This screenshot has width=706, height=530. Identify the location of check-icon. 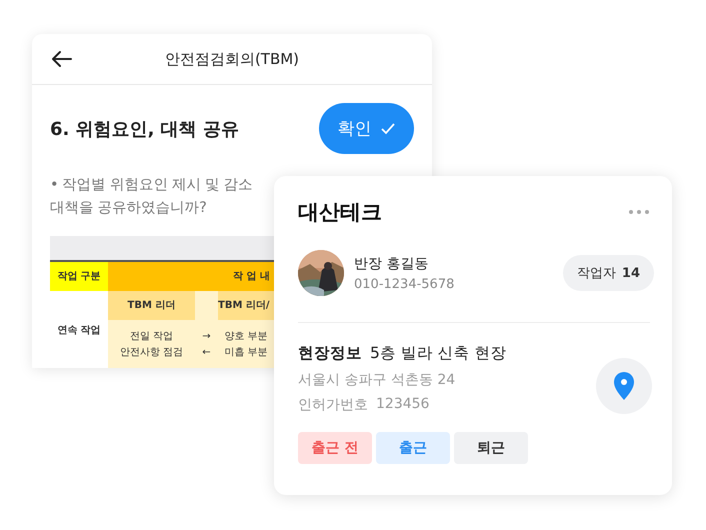
(388, 129).